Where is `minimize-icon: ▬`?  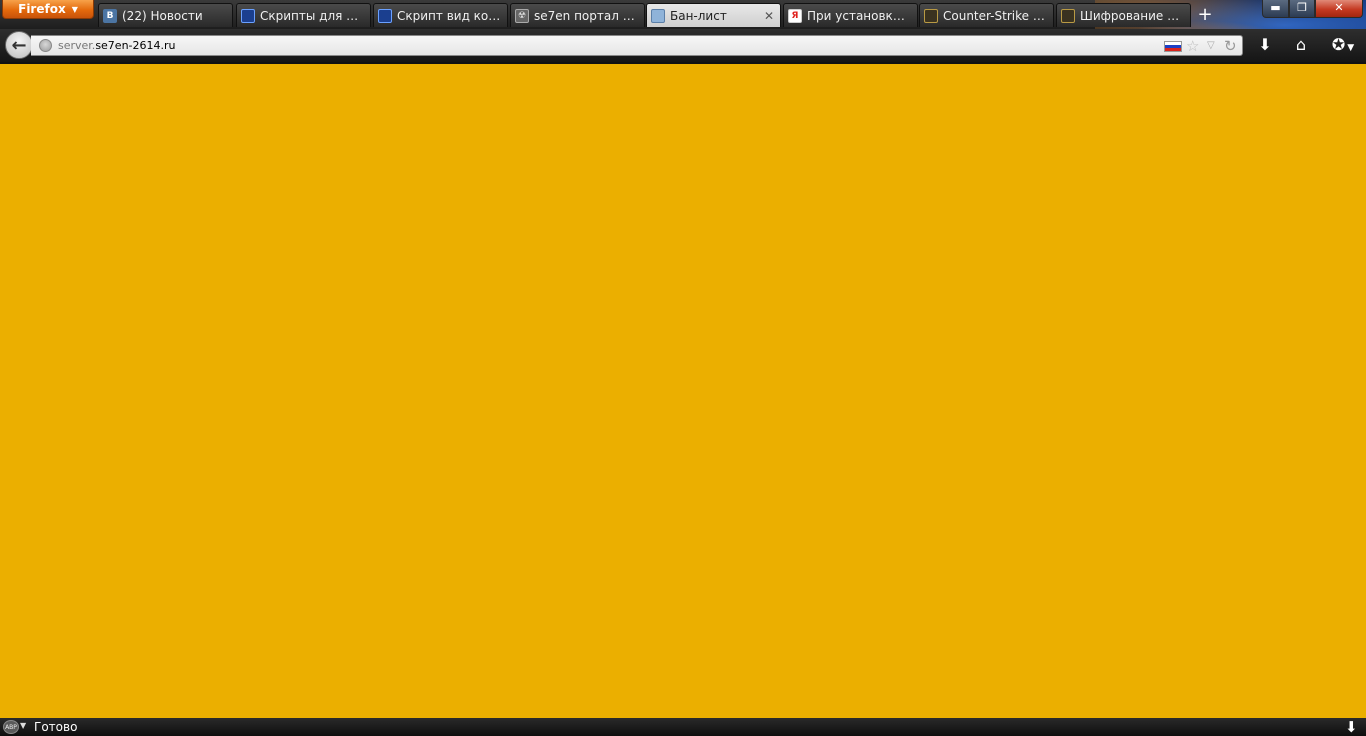
minimize-icon: ▬ is located at coordinates (1275, 7).